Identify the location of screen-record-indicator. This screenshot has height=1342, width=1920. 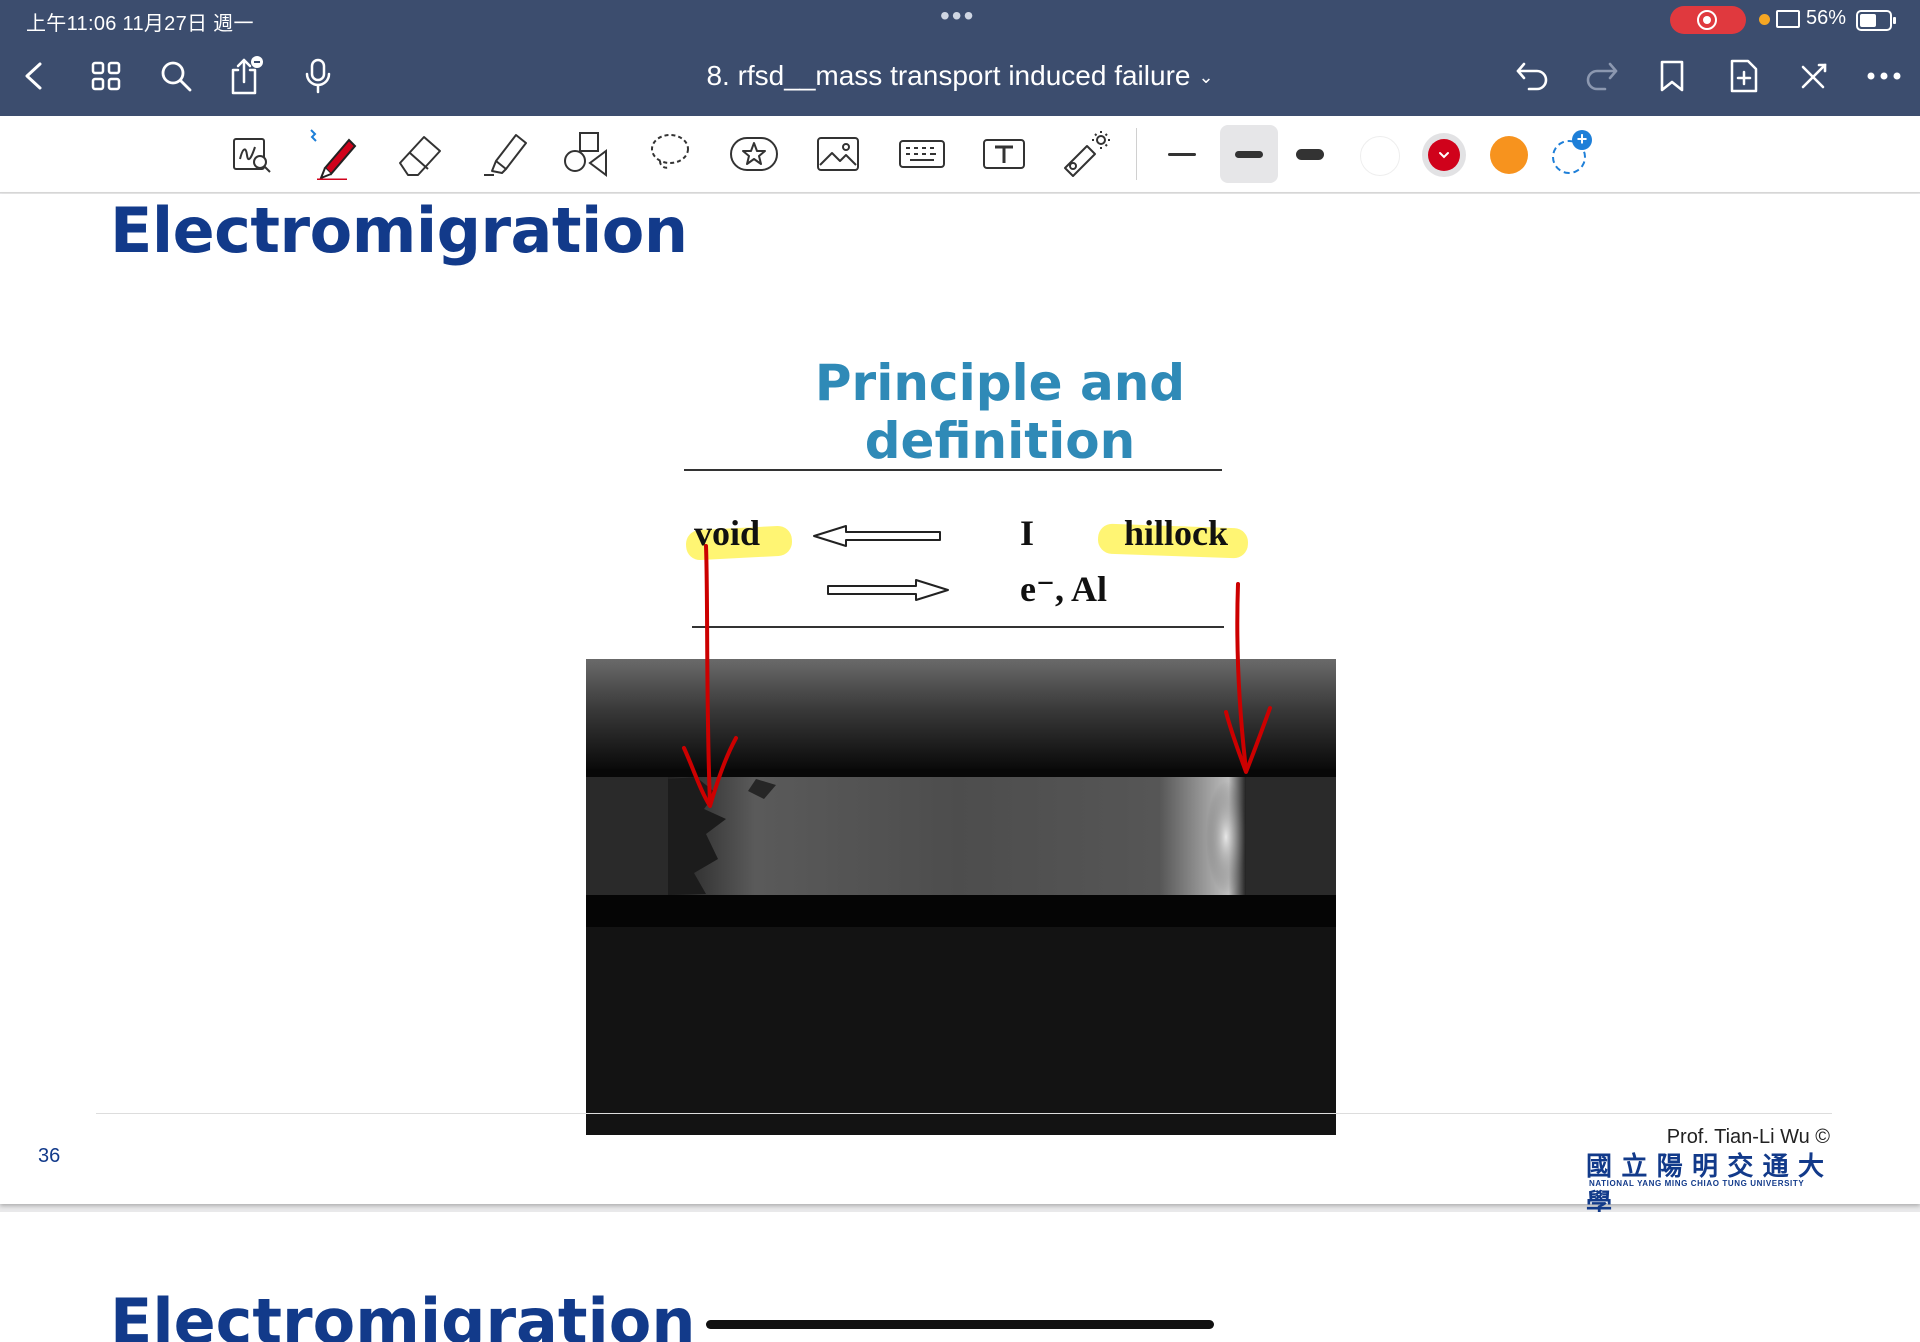
(1708, 20).